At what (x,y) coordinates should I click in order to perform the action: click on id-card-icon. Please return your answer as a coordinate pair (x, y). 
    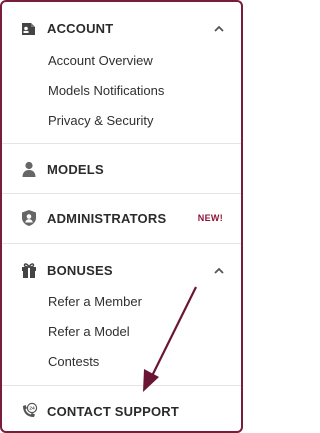
    Looking at the image, I should click on (29, 28).